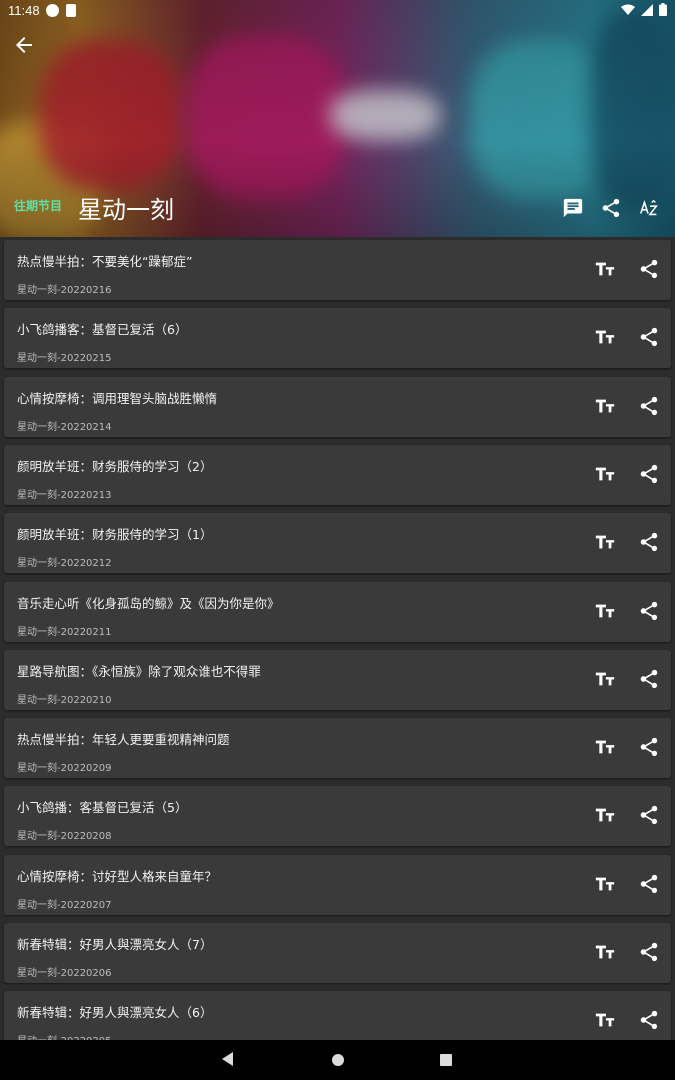 The image size is (675, 1080). I want to click on episode-card: 心情按摩椅：调用理智头脑战胜懒惰 星动一刻-20220214, so click(337, 406).